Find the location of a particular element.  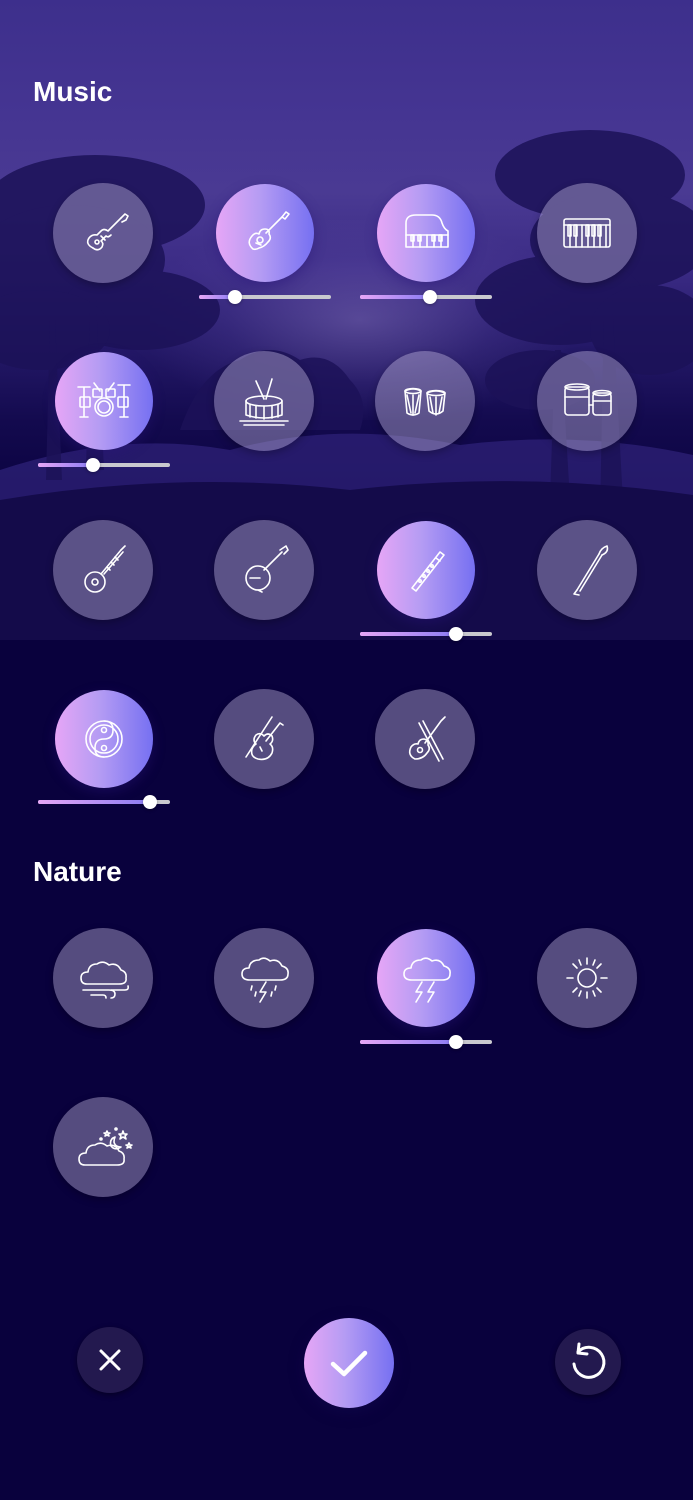

yin-yang-icon is located at coordinates (104, 739).